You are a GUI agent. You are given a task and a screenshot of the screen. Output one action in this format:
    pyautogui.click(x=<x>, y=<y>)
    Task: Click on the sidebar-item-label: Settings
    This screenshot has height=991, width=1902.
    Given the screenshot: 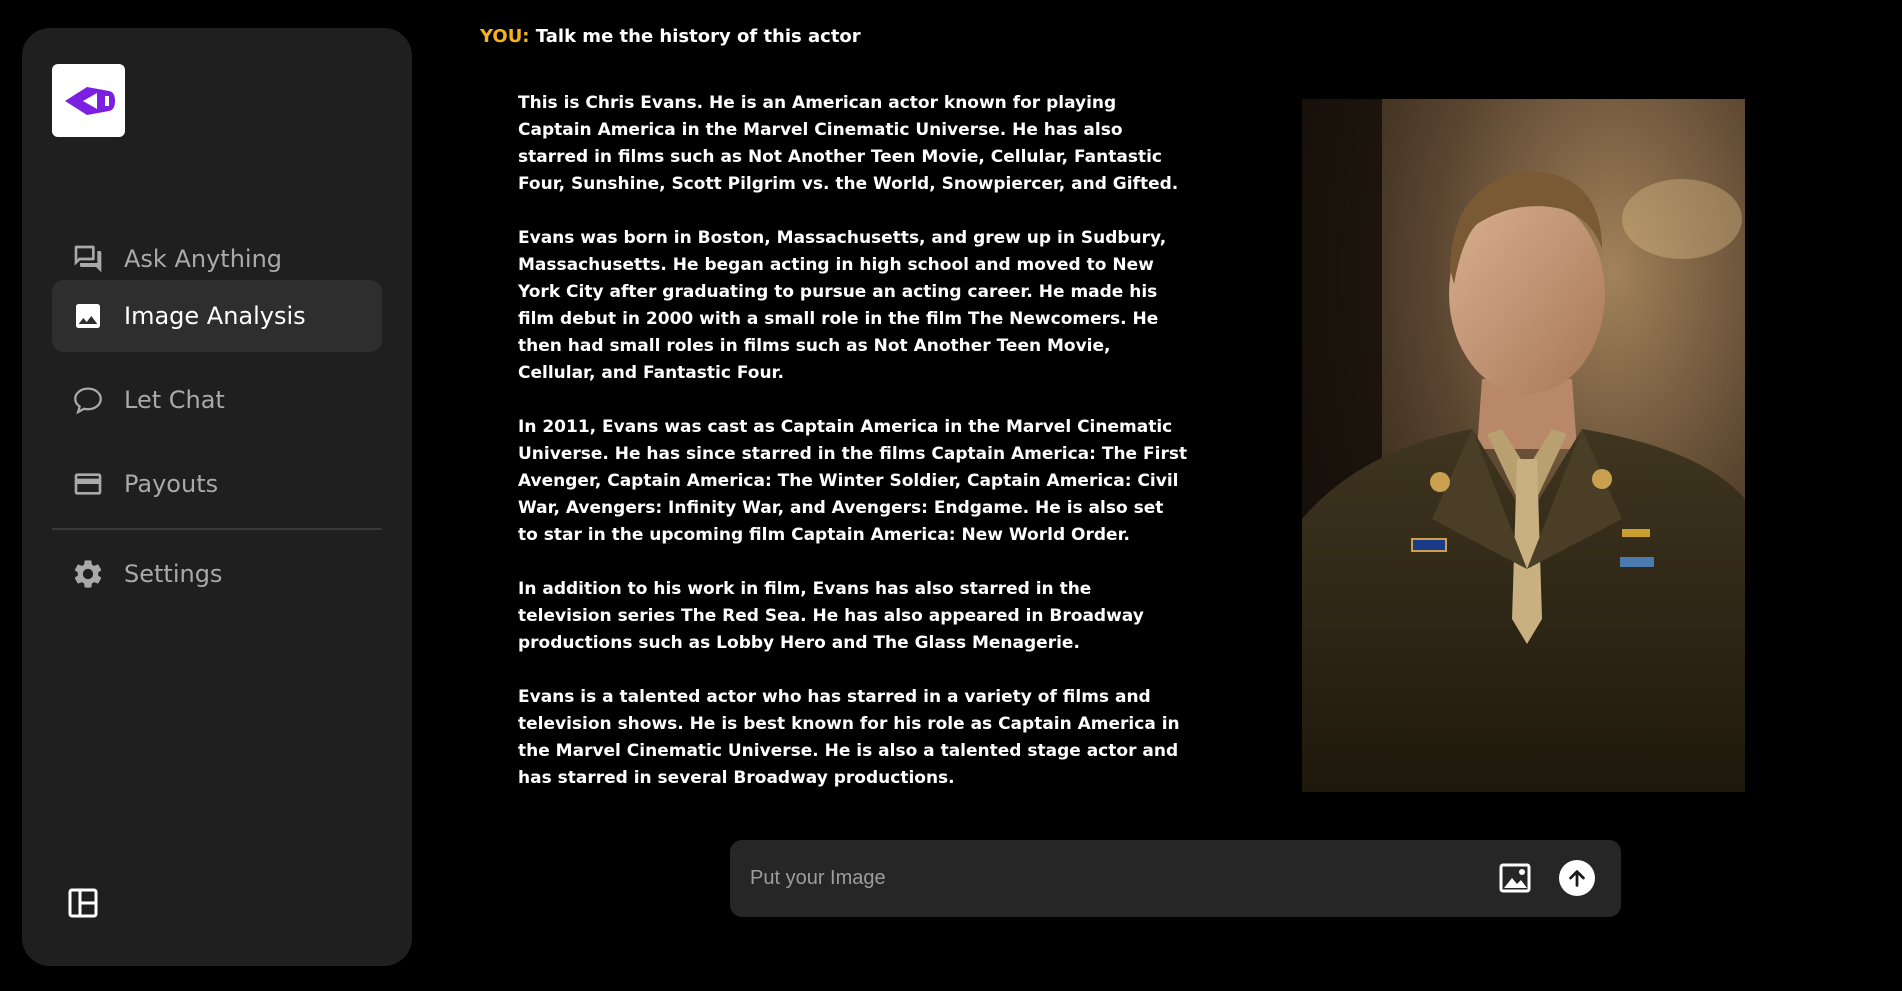 What is the action you would take?
    pyautogui.click(x=173, y=574)
    